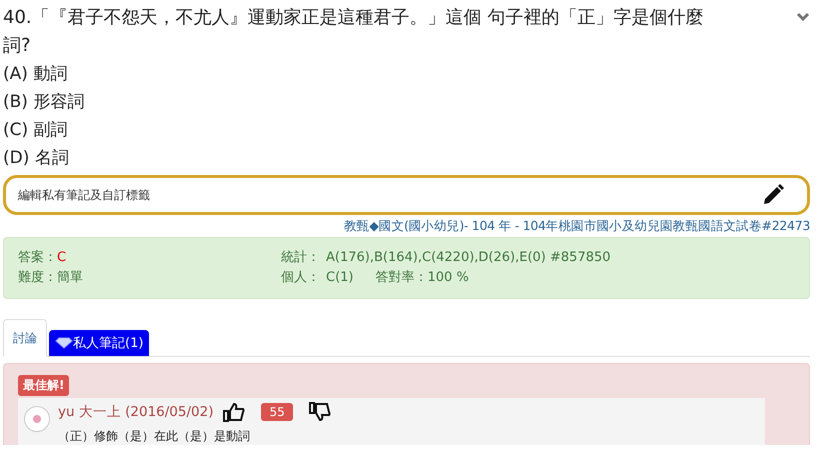 Image resolution: width=822 pixels, height=449 pixels. Describe the element at coordinates (406, 158) in the screenshot. I see `answer-option: (D) 名詞` at that location.